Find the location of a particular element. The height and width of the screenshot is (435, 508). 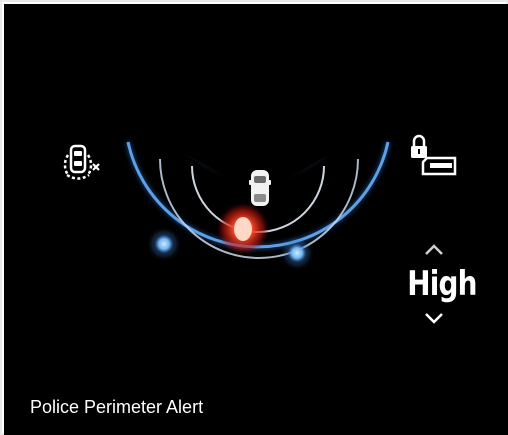

vehicle-icon is located at coordinates (260, 188).